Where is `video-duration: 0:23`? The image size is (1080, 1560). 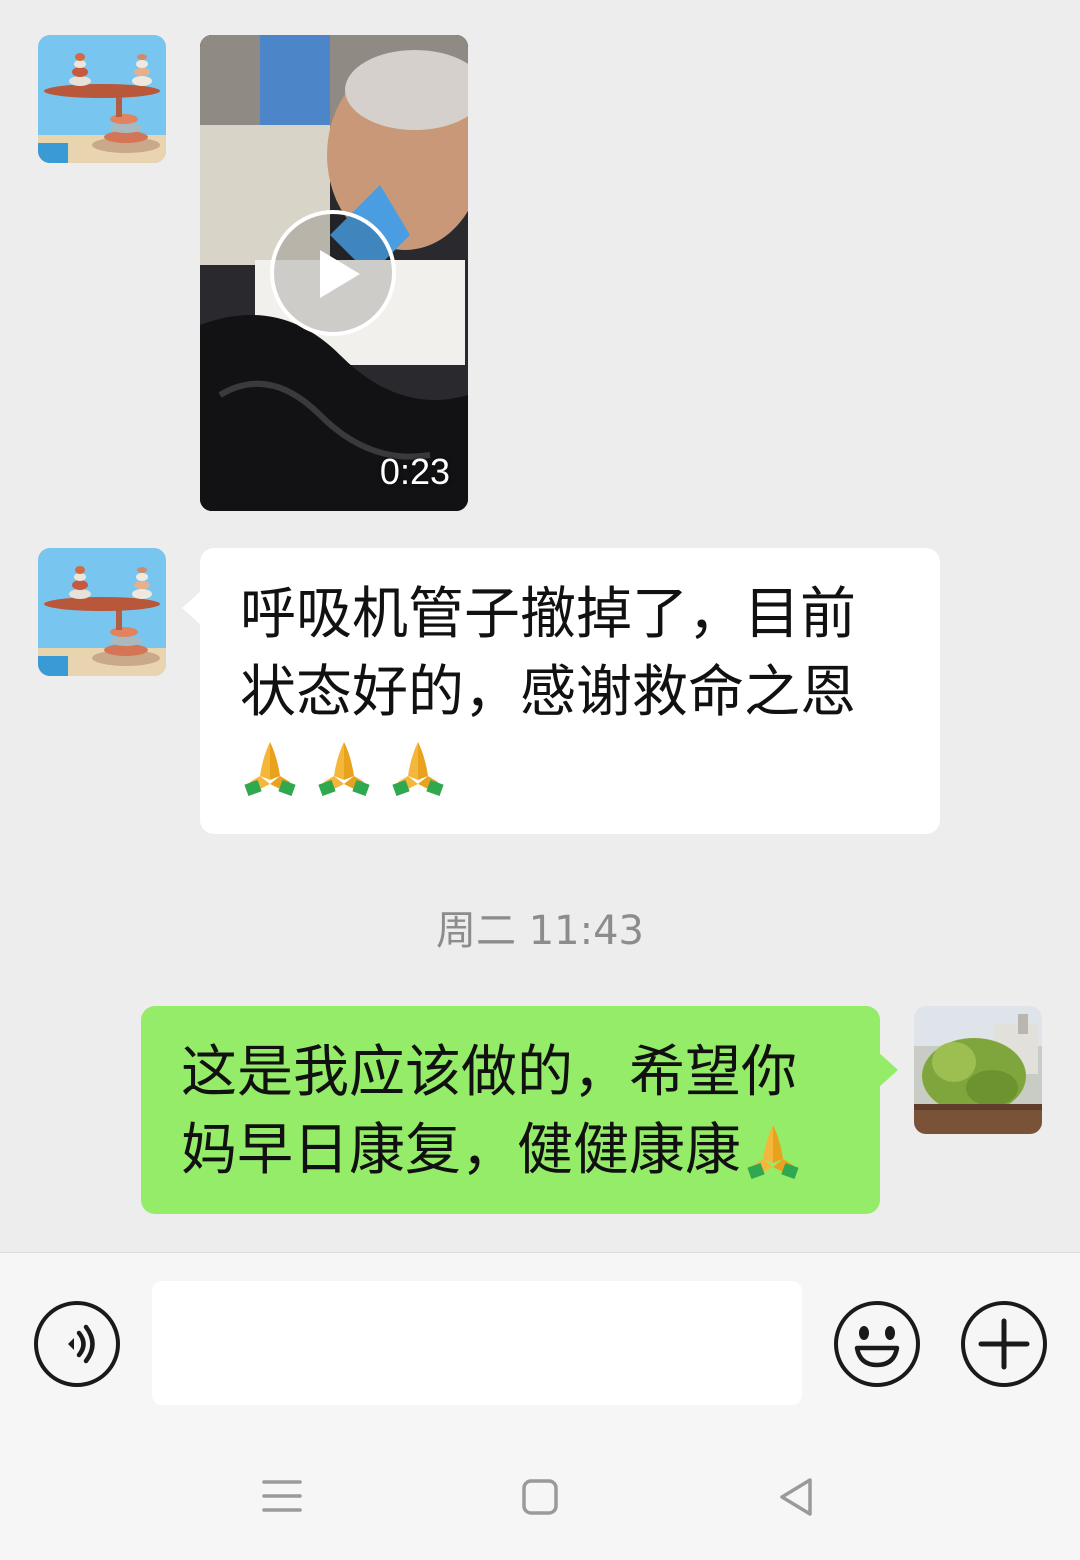
video-duration: 0:23 is located at coordinates (414, 471).